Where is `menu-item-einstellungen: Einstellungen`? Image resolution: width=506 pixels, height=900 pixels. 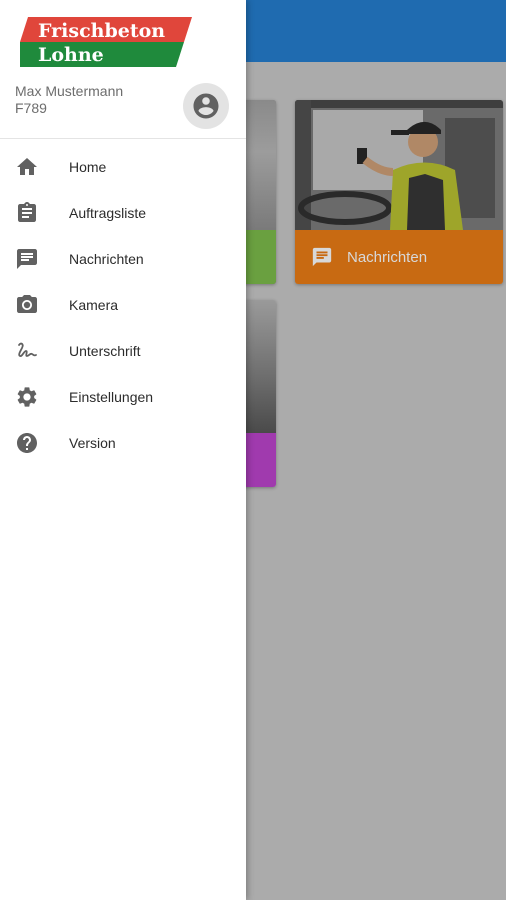 menu-item-einstellungen: Einstellungen is located at coordinates (123, 397).